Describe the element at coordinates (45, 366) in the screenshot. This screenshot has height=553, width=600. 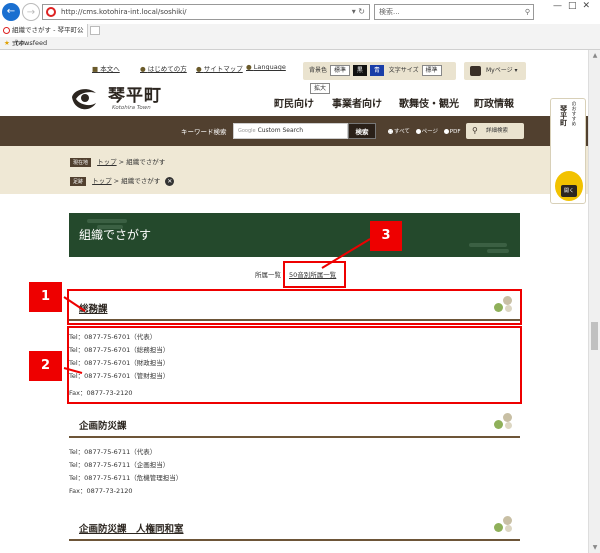
I see `annotation-badge-2: 2` at that location.